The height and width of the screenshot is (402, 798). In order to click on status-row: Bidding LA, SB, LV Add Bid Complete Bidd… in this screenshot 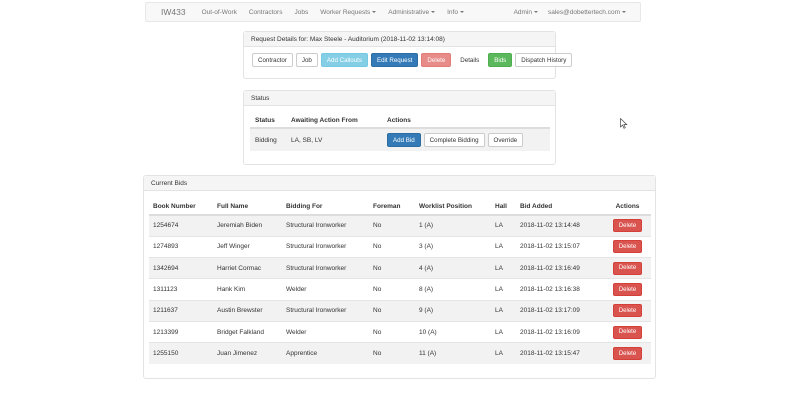, I will do `click(400, 139)`.